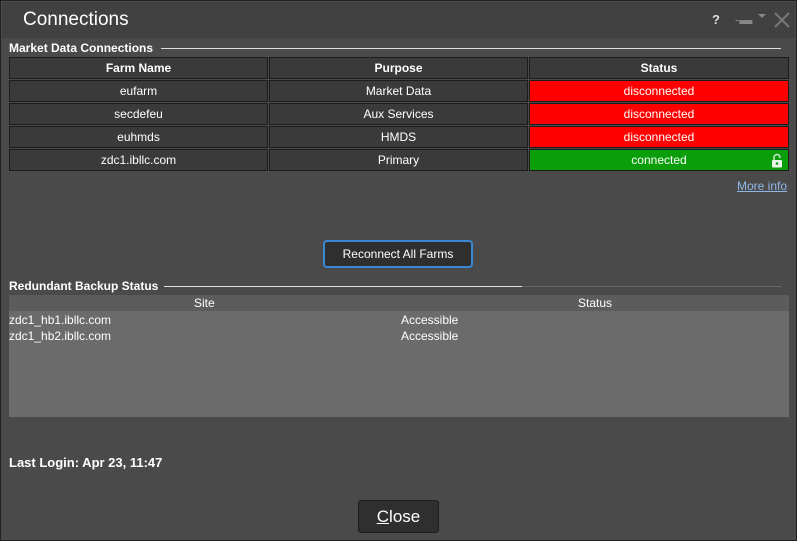 The image size is (797, 541). What do you see at coordinates (81, 48) in the screenshot?
I see `market-data-heading: Market Data Connections` at bounding box center [81, 48].